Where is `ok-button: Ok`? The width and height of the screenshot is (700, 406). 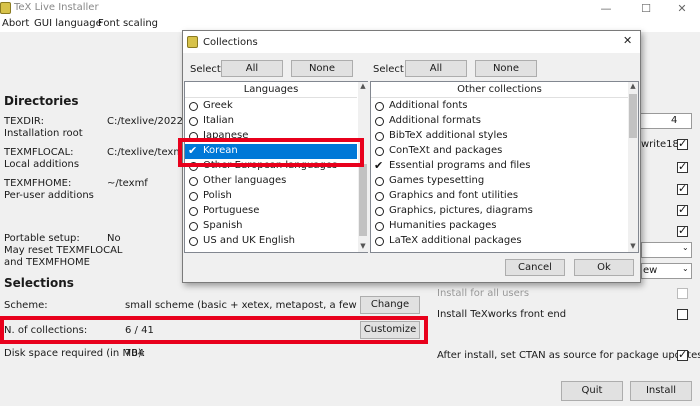
ok-button: Ok is located at coordinates (604, 267).